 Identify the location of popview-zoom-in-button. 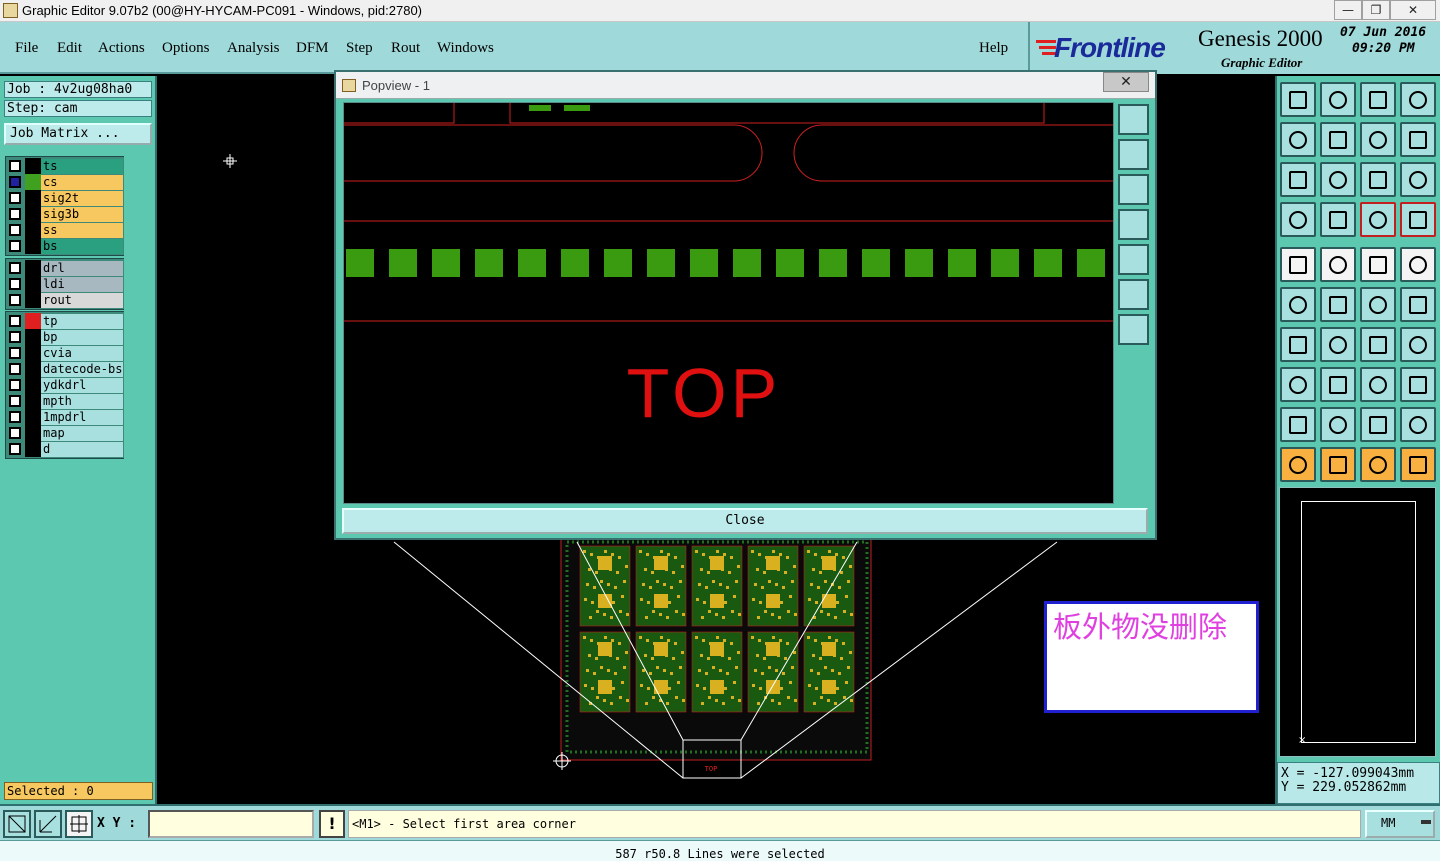
(1133, 294).